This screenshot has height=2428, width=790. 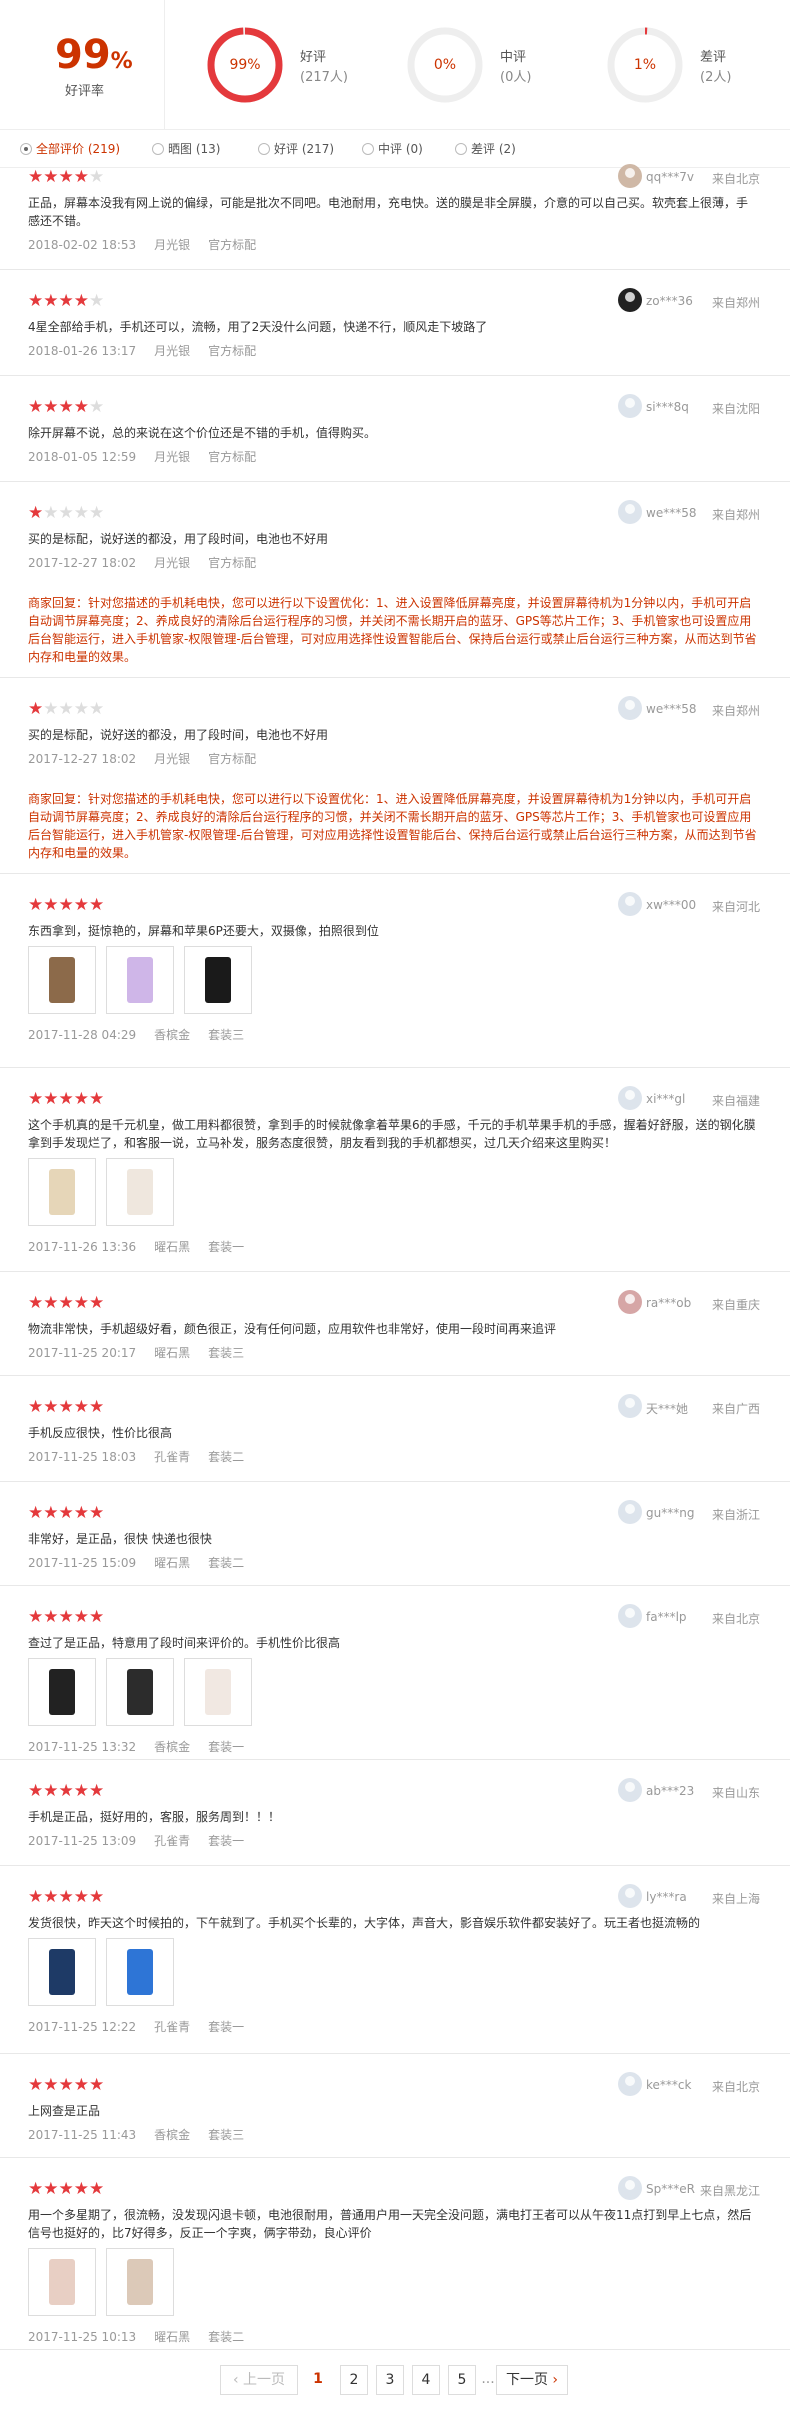 What do you see at coordinates (671, 905) in the screenshot?
I see `reviewer-name: xw***00` at bounding box center [671, 905].